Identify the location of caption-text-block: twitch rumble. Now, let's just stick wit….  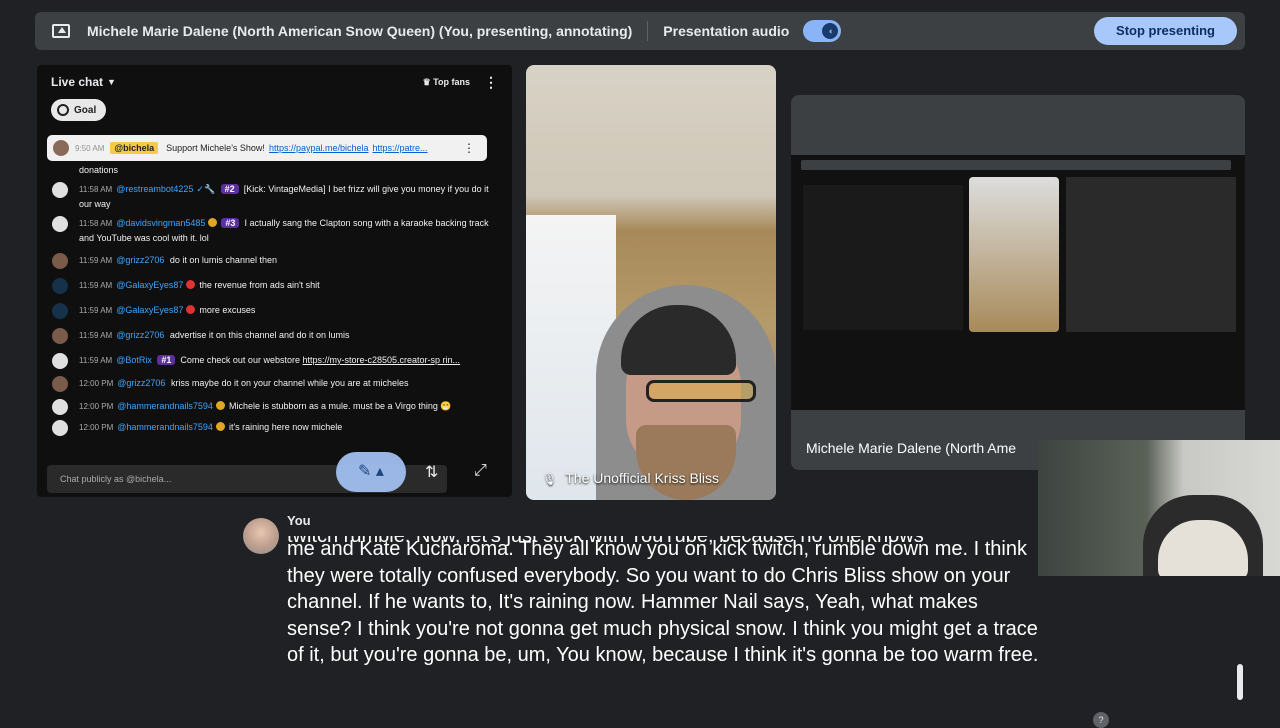
(667, 602).